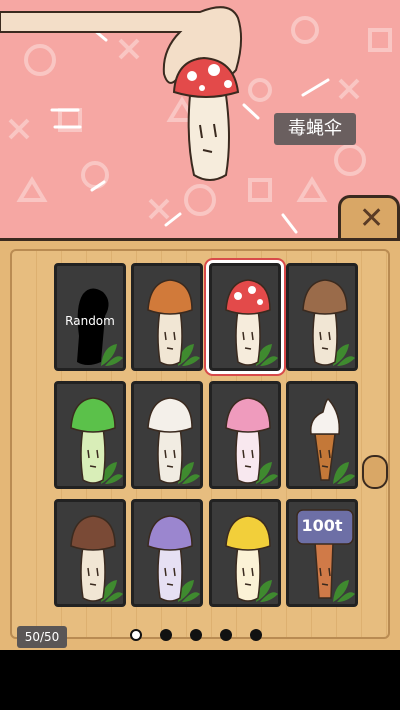  I want to click on slot-random: Random, so click(90, 317).